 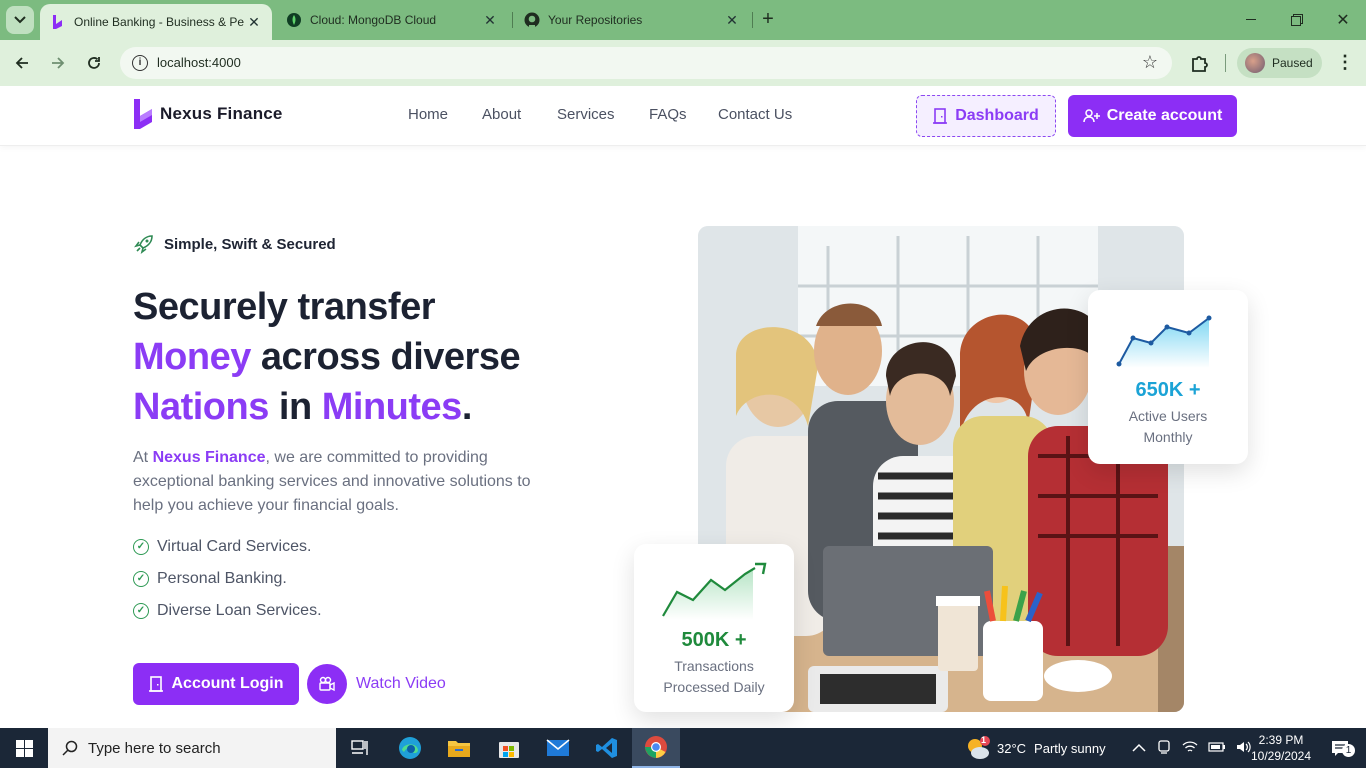 What do you see at coordinates (768, 20) in the screenshot?
I see `new-tab-button: +` at bounding box center [768, 20].